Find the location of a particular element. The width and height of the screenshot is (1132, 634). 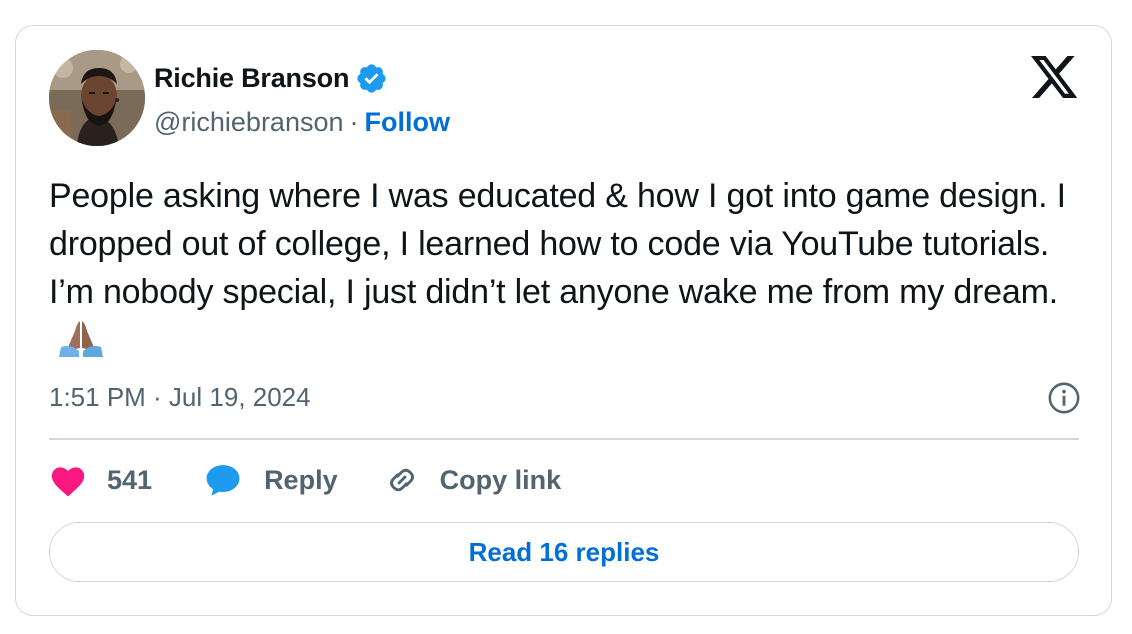

like-count: 541 is located at coordinates (130, 479).